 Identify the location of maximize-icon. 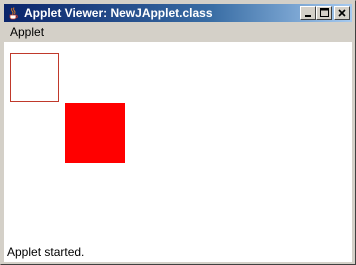
(324, 13).